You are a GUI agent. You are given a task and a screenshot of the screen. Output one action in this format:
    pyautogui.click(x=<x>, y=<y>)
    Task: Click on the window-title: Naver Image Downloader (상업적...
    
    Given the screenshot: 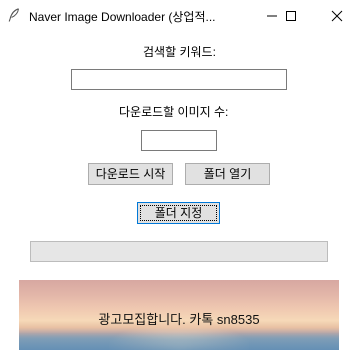 What is the action you would take?
    pyautogui.click(x=122, y=17)
    